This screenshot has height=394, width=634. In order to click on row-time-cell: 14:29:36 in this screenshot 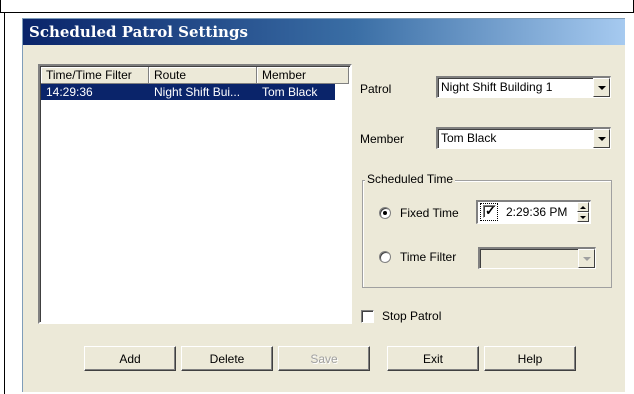, I will do `click(69, 92)`.